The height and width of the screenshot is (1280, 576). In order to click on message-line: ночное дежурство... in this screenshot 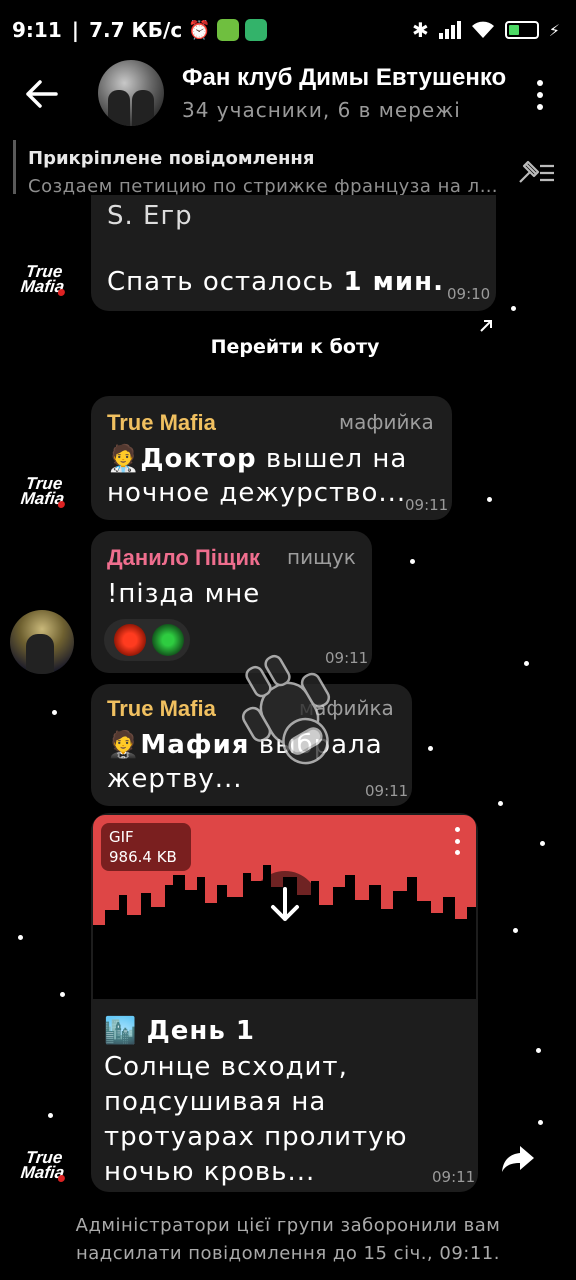, I will do `click(257, 493)`.